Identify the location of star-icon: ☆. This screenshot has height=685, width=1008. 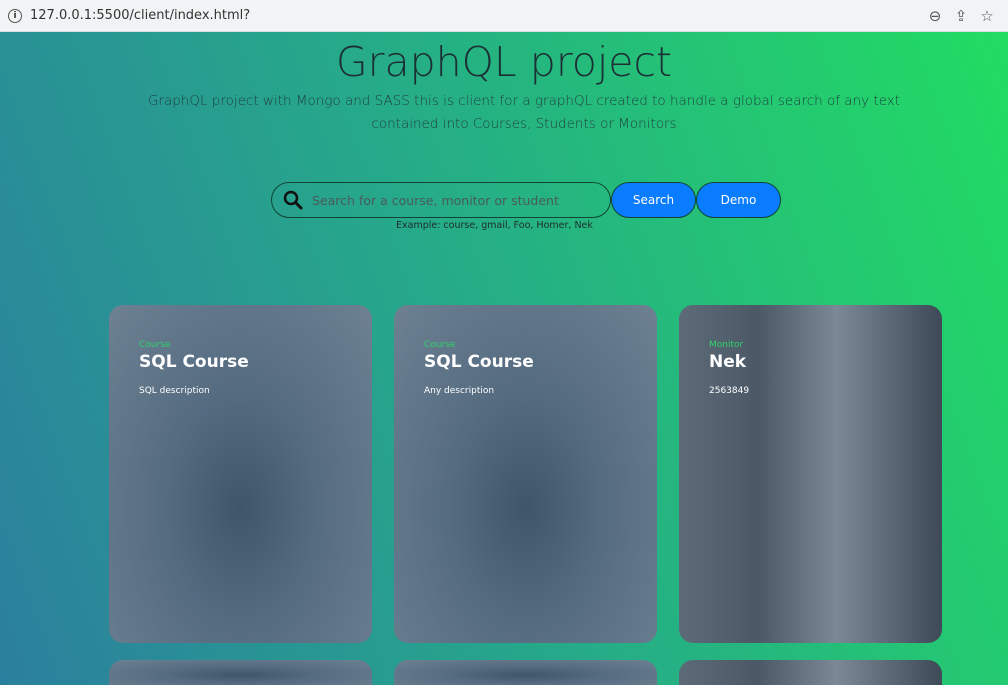
(987, 16).